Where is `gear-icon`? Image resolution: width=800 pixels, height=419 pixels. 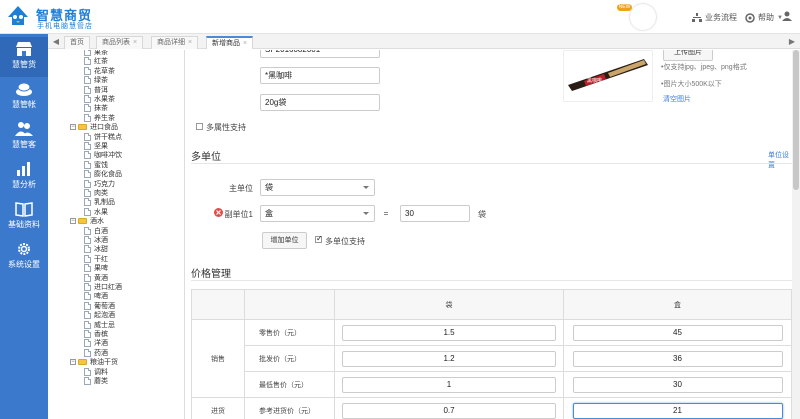 gear-icon is located at coordinates (24, 249).